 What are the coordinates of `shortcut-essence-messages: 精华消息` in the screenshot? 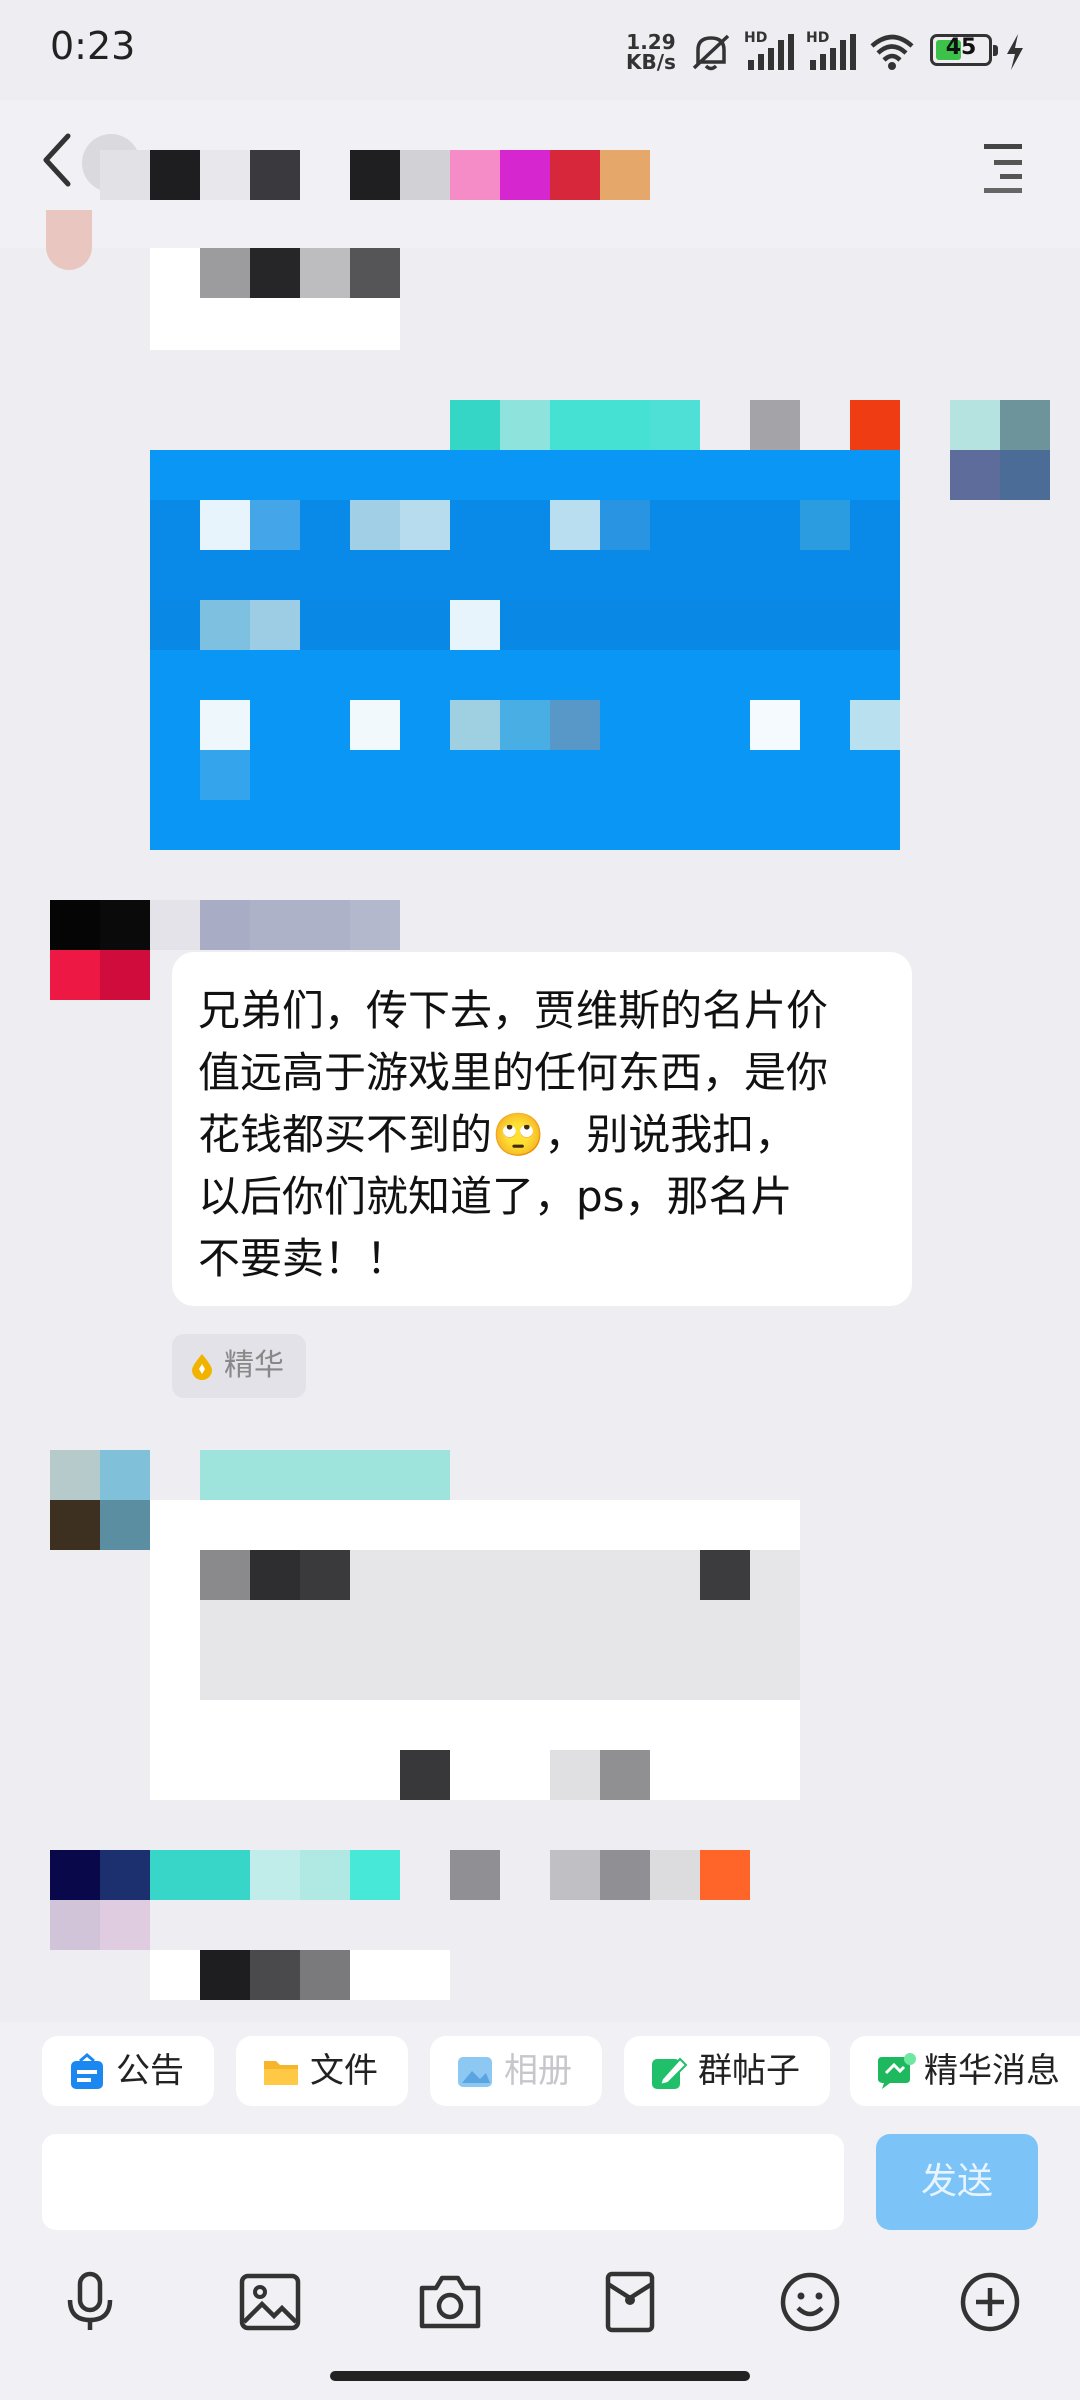 It's located at (965, 2071).